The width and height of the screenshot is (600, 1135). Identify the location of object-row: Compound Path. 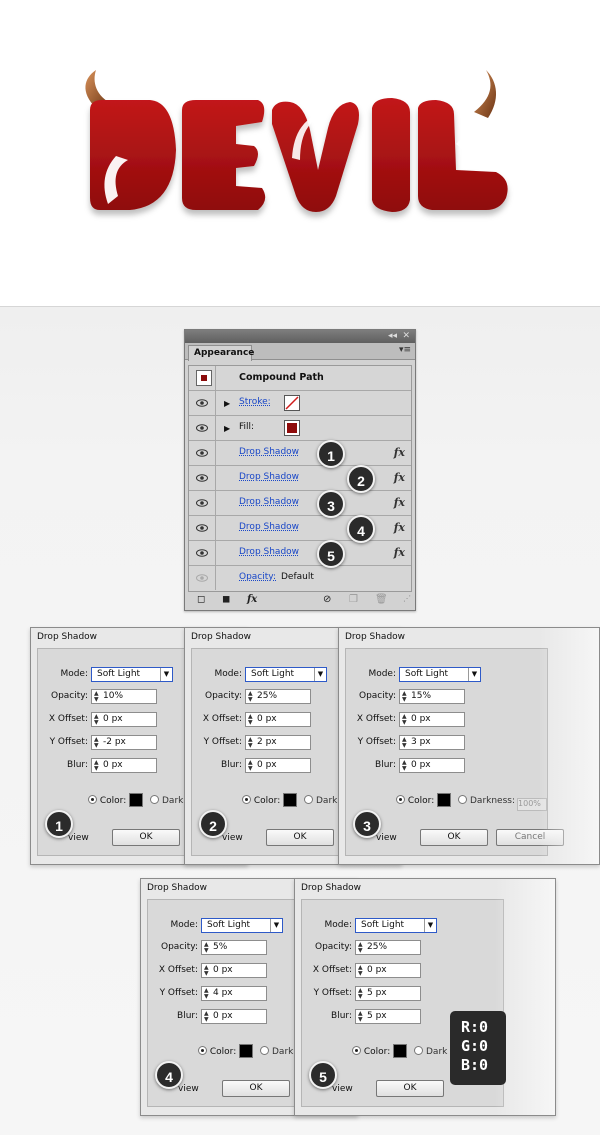
(300, 378).